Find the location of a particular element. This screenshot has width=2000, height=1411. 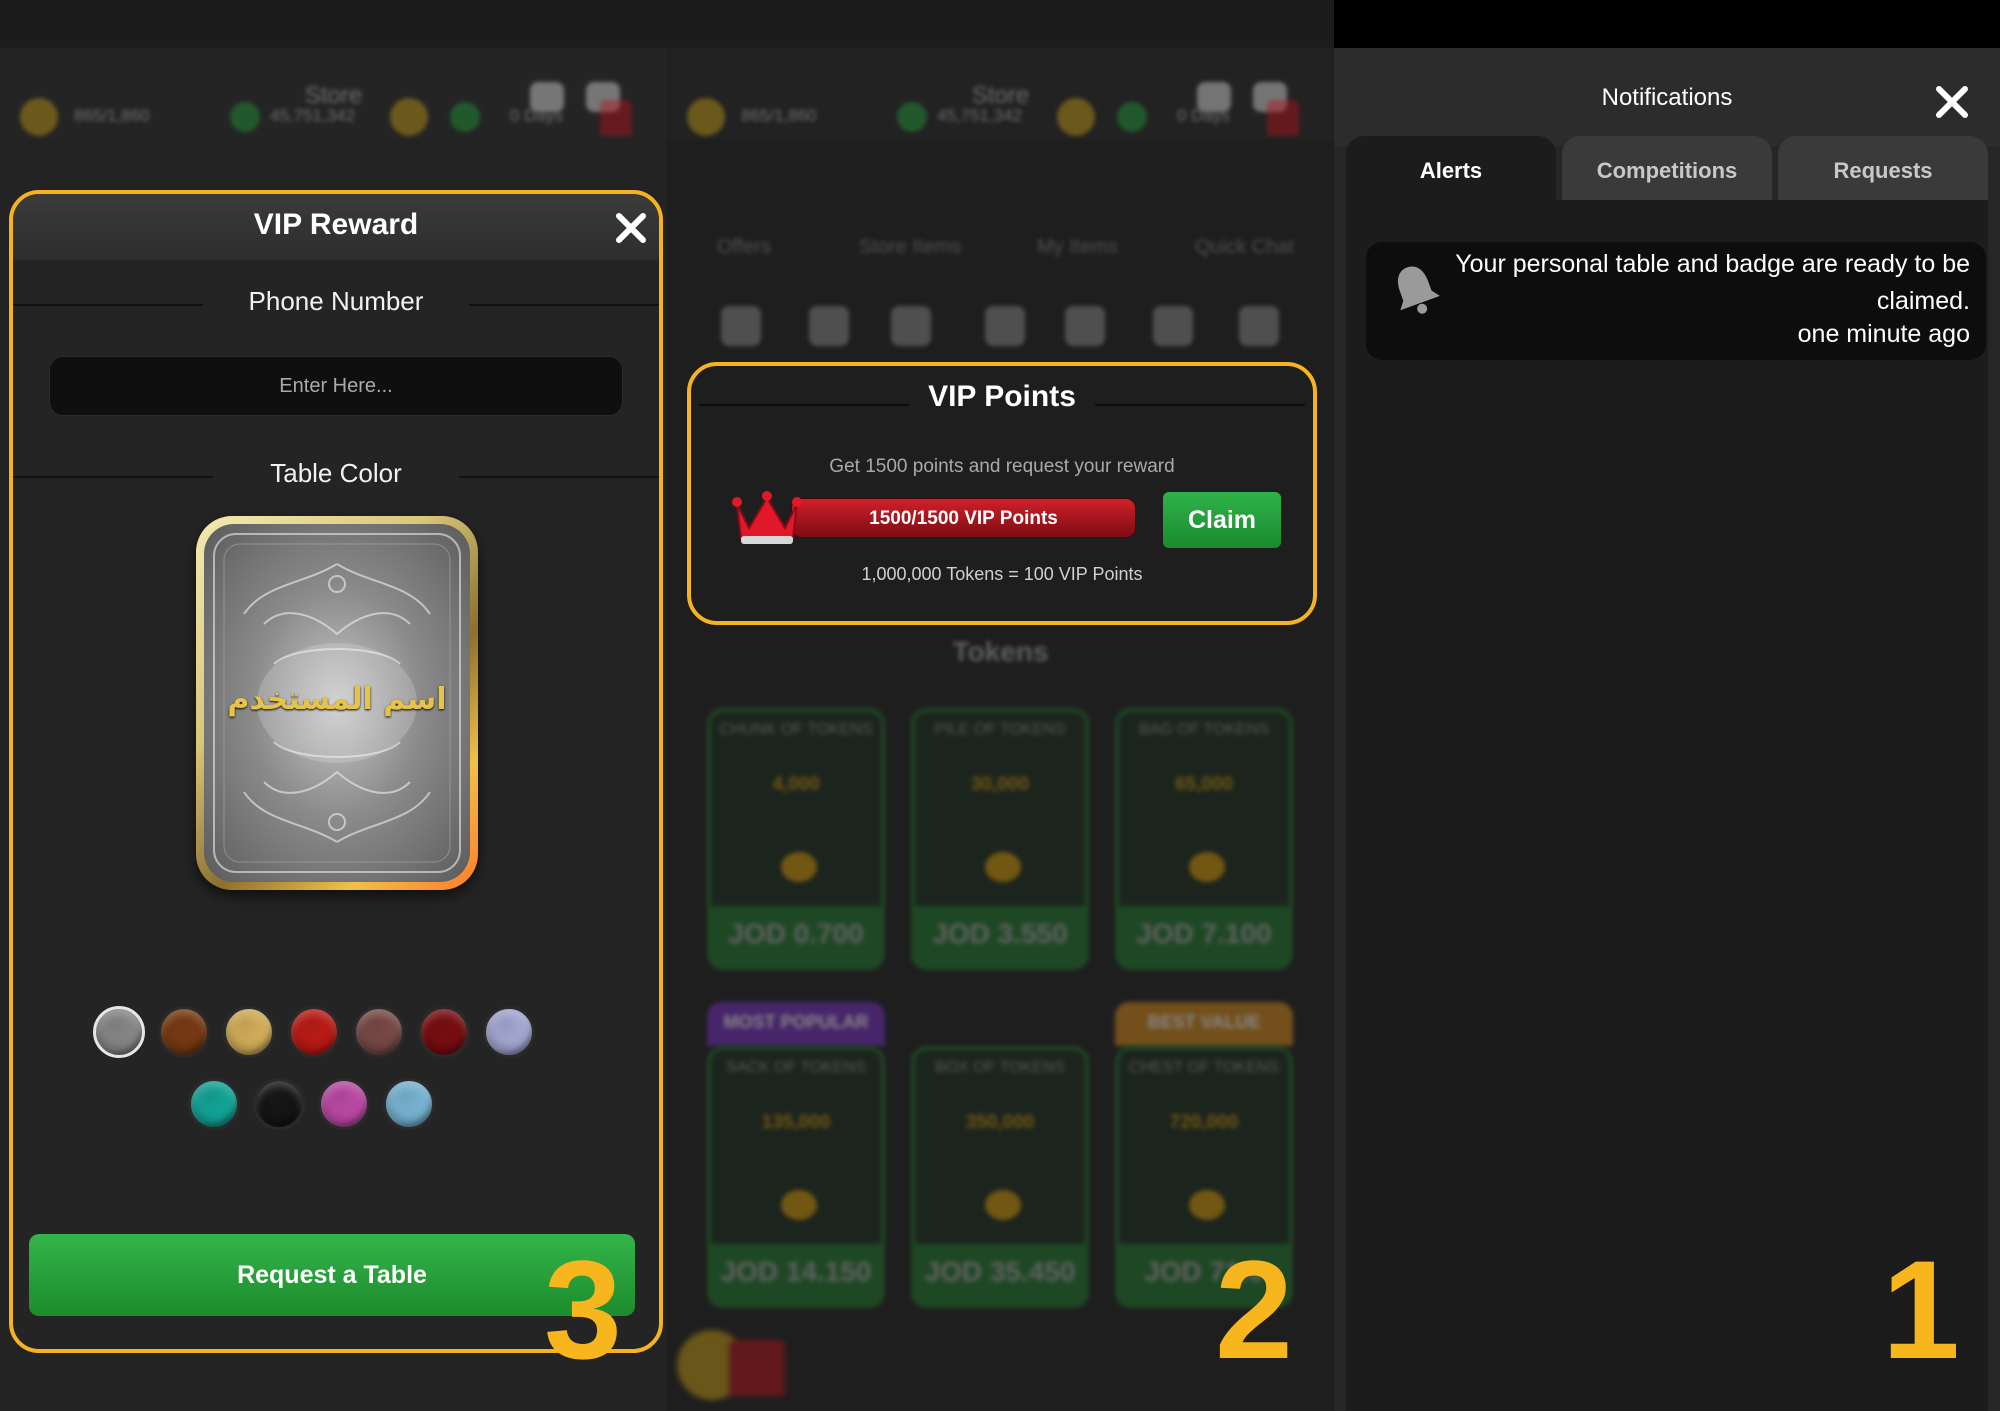

package-badge: MOST POPULAR is located at coordinates (796, 1024).